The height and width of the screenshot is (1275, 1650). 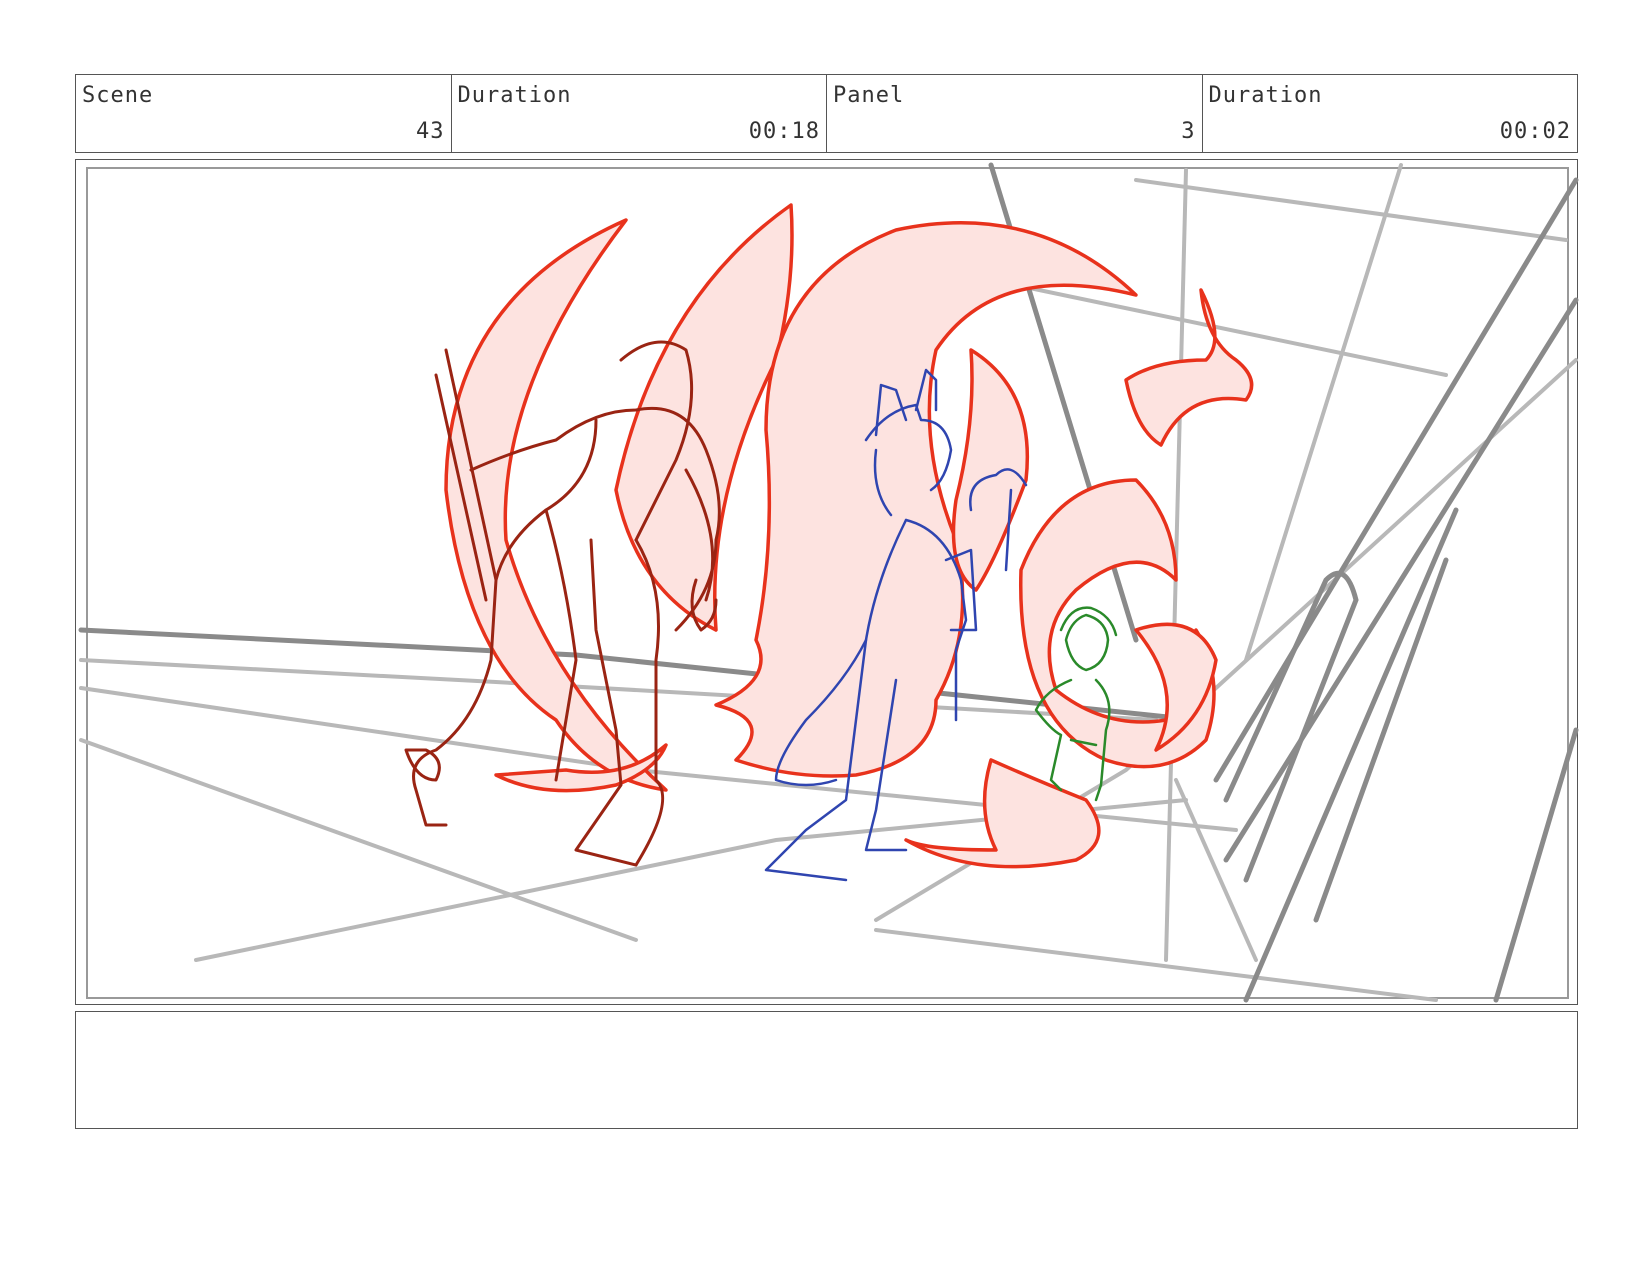 What do you see at coordinates (1265, 95) in the screenshot?
I see `panel-duration-label: Duration` at bounding box center [1265, 95].